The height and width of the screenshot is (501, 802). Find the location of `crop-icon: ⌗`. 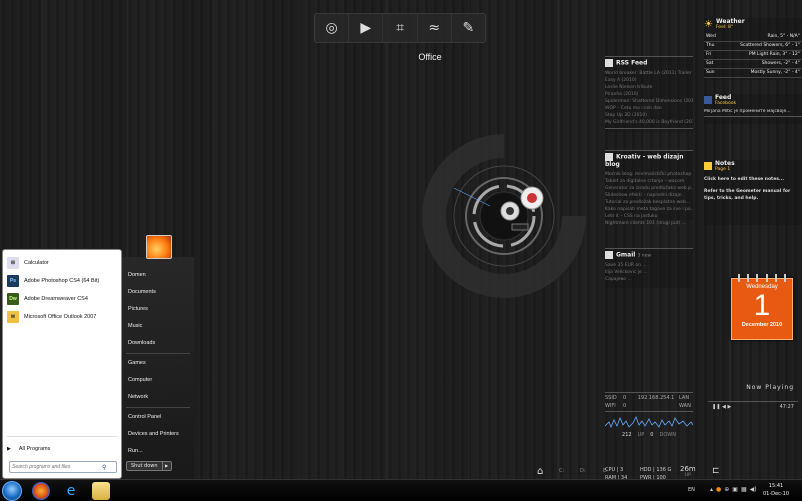

crop-icon: ⌗ is located at coordinates (400, 28).